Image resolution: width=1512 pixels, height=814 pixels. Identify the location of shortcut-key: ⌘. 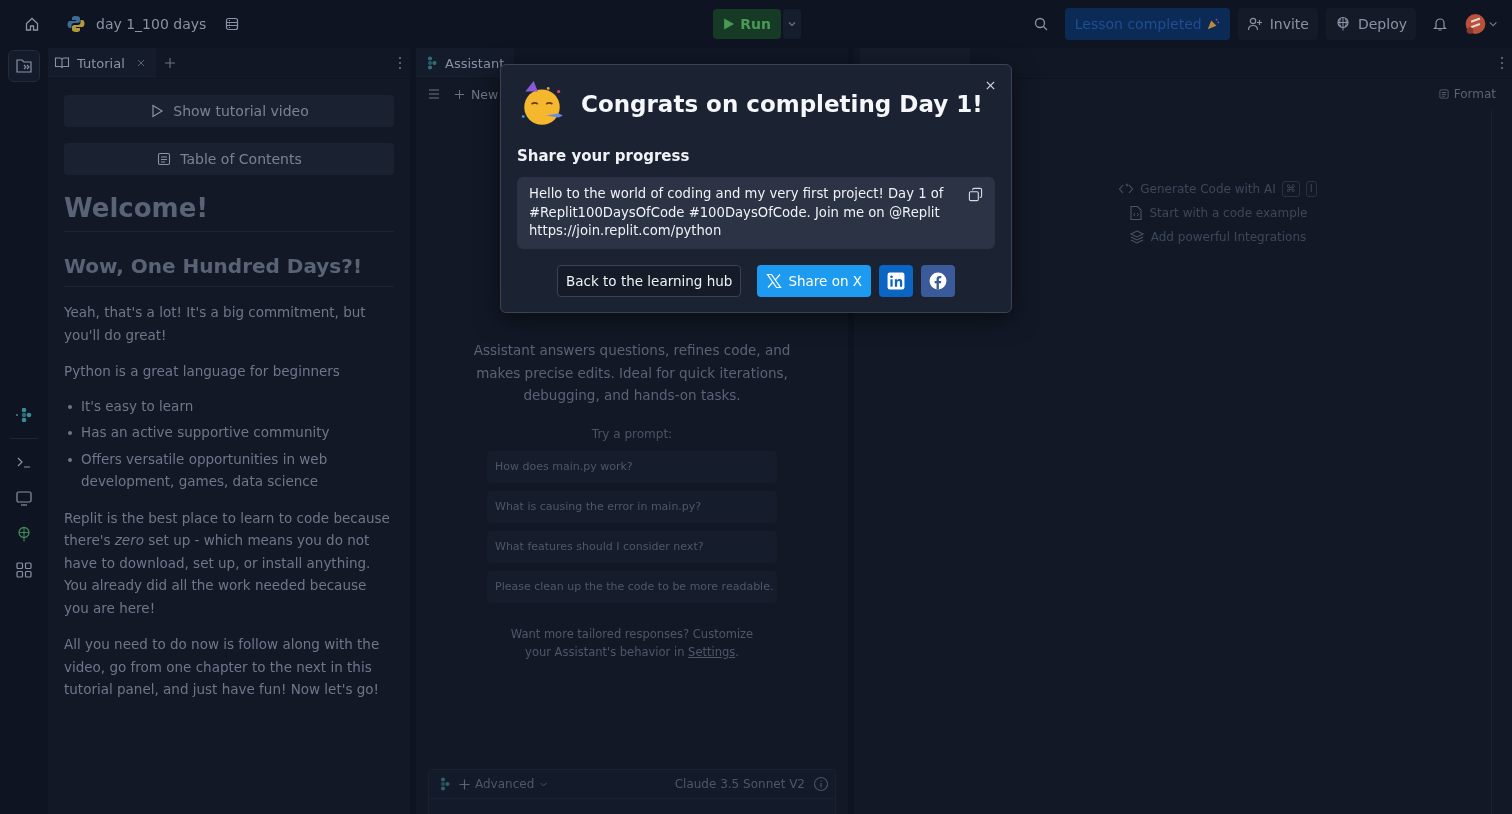
(1290, 189).